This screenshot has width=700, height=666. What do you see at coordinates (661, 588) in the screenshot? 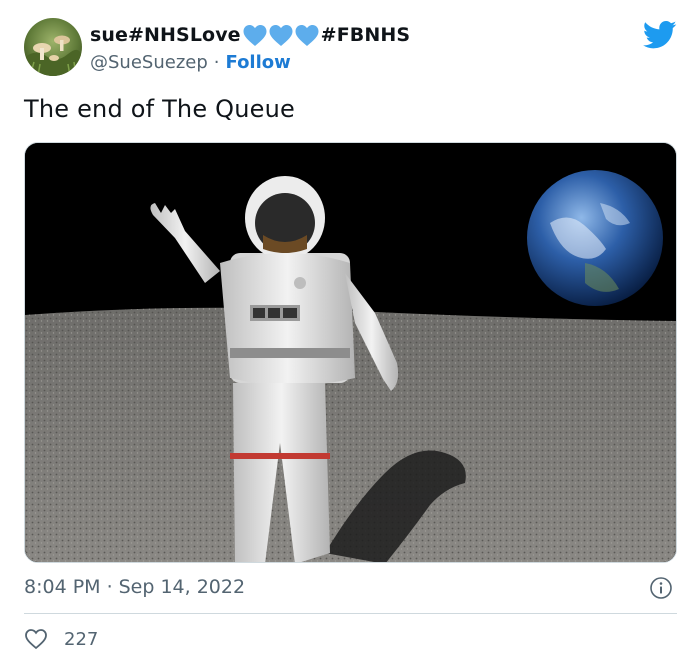
I see `info-icon` at bounding box center [661, 588].